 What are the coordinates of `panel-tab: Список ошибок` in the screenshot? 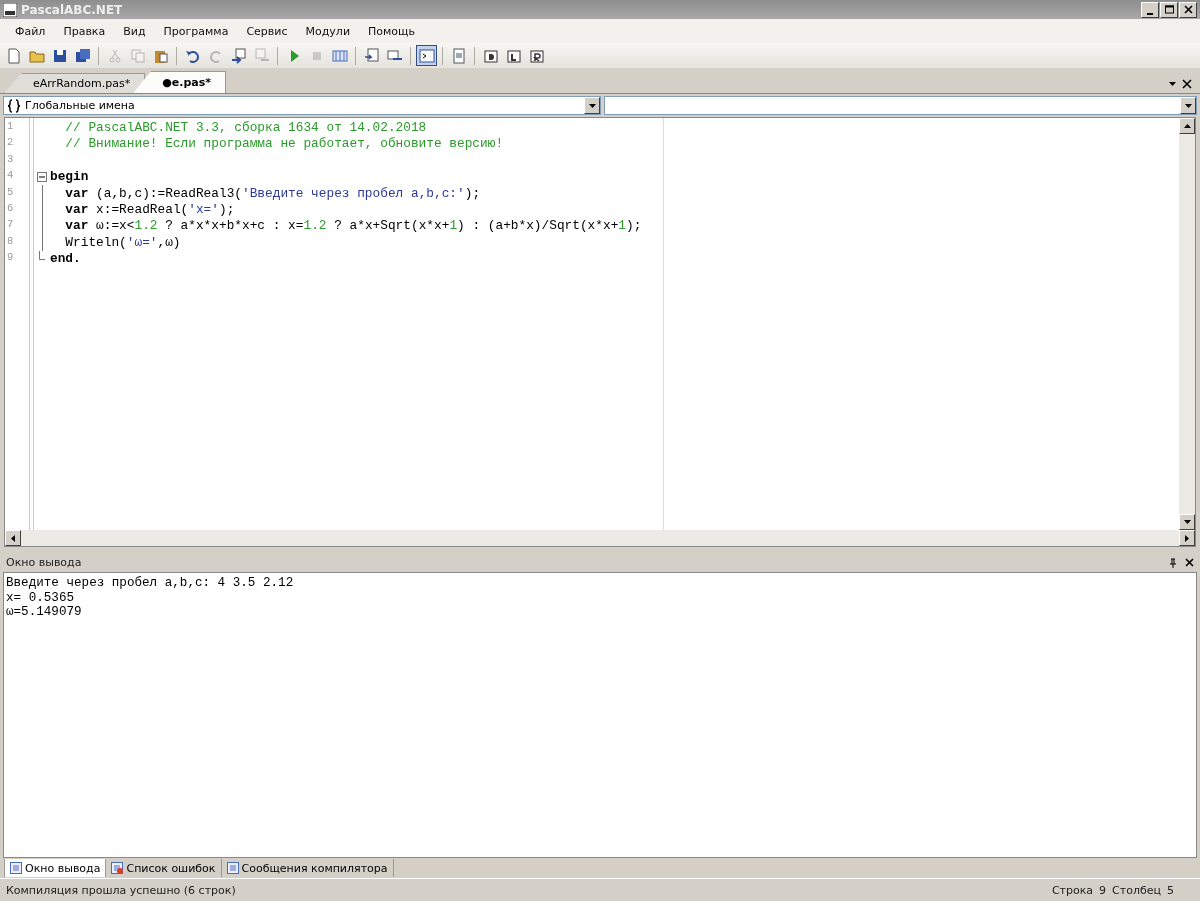 It's located at (164, 868).